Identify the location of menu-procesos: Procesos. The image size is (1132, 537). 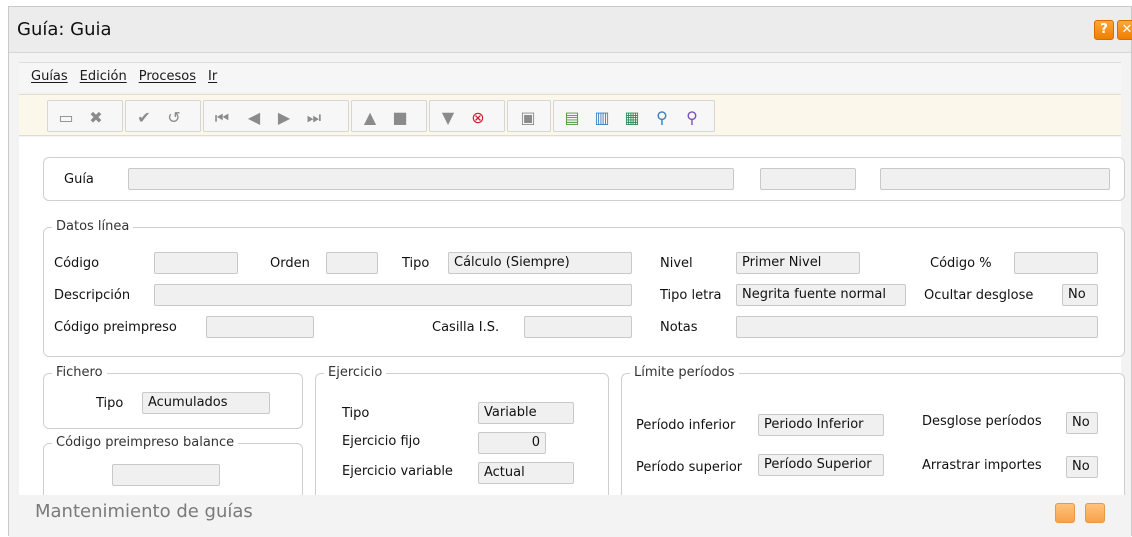
(167, 76).